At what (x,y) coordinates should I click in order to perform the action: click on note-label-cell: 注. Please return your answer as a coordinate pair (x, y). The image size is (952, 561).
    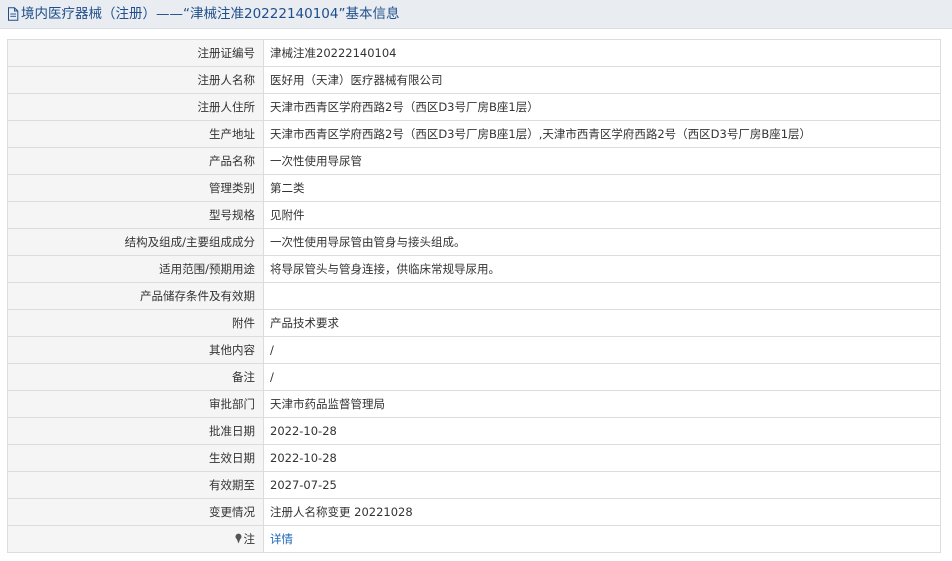
    Looking at the image, I should click on (135, 539).